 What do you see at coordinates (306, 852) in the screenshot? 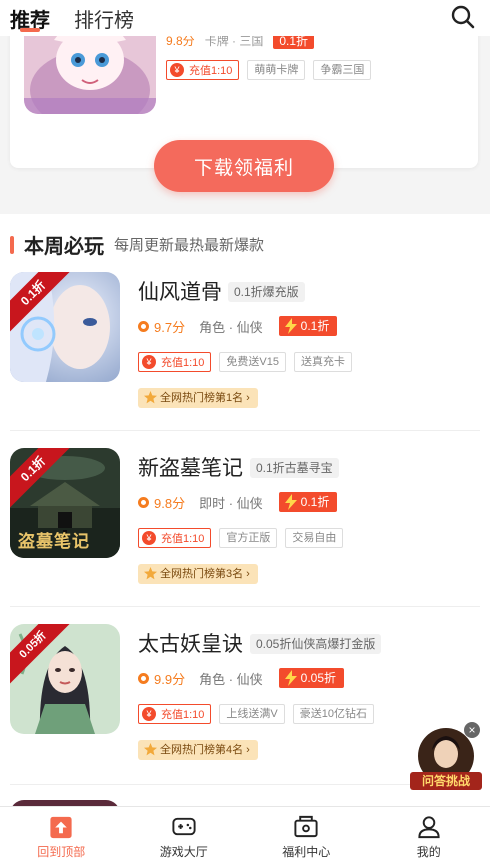
I see `nav-label: 福利中心` at bounding box center [306, 852].